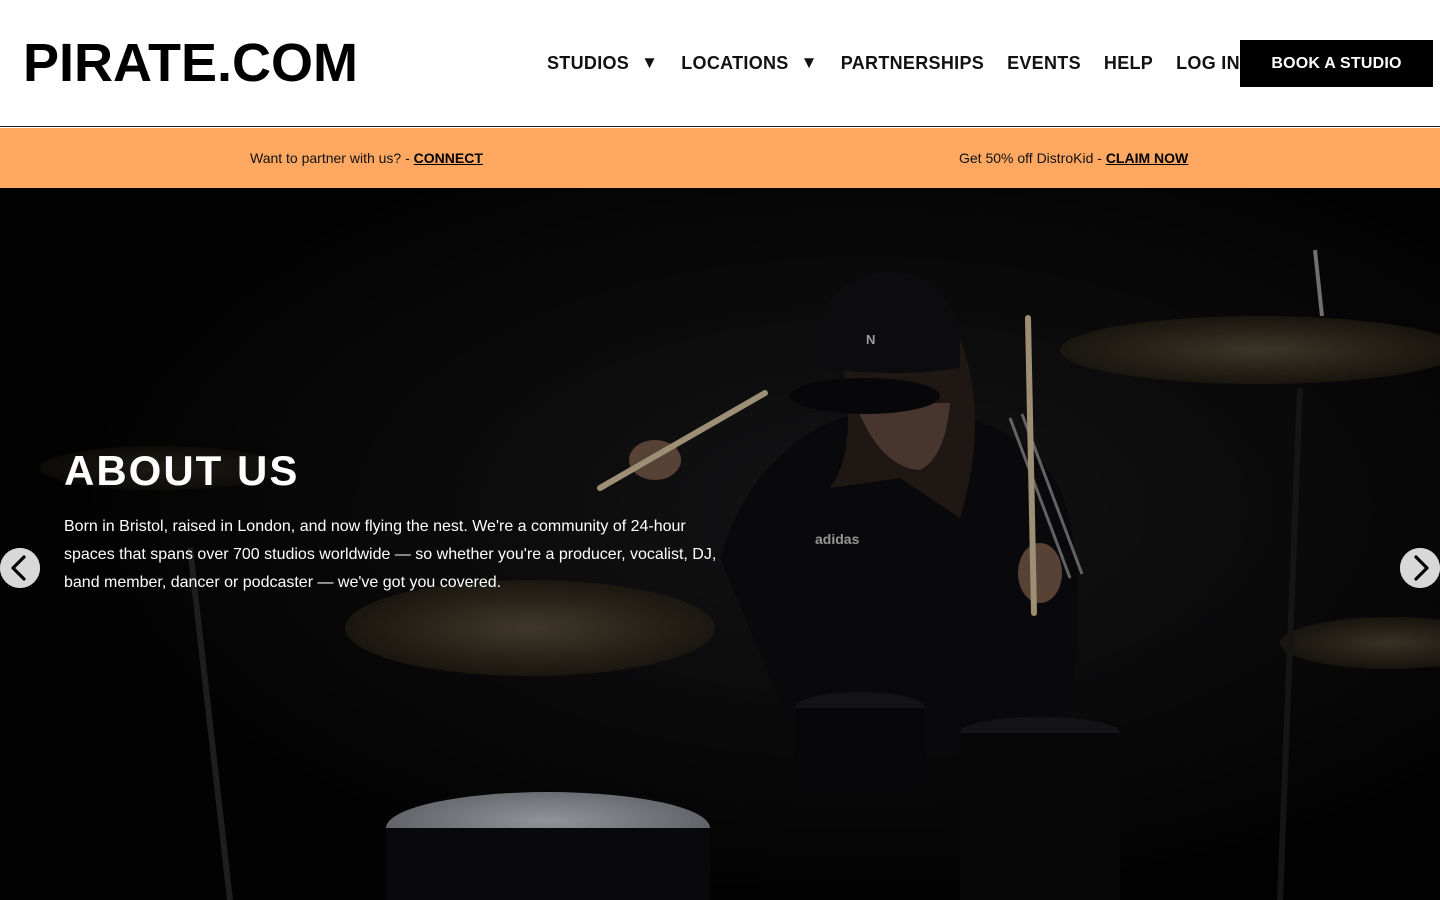  I want to click on chevron-right-icon, so click(1420, 568).